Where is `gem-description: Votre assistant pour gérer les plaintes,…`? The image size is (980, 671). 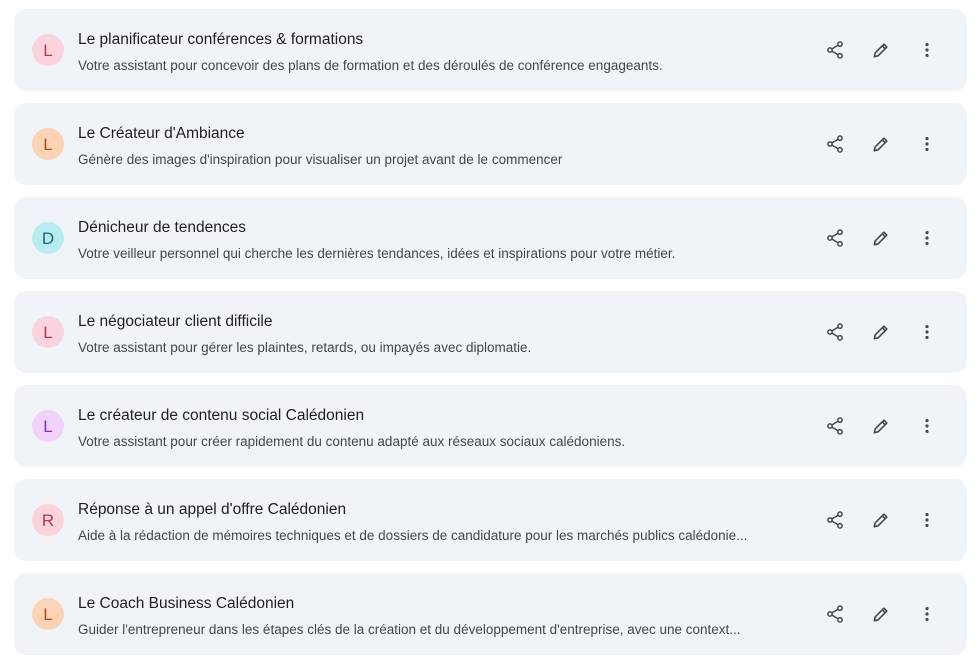
gem-description: Votre assistant pour gérer les plaintes,… is located at coordinates (305, 347).